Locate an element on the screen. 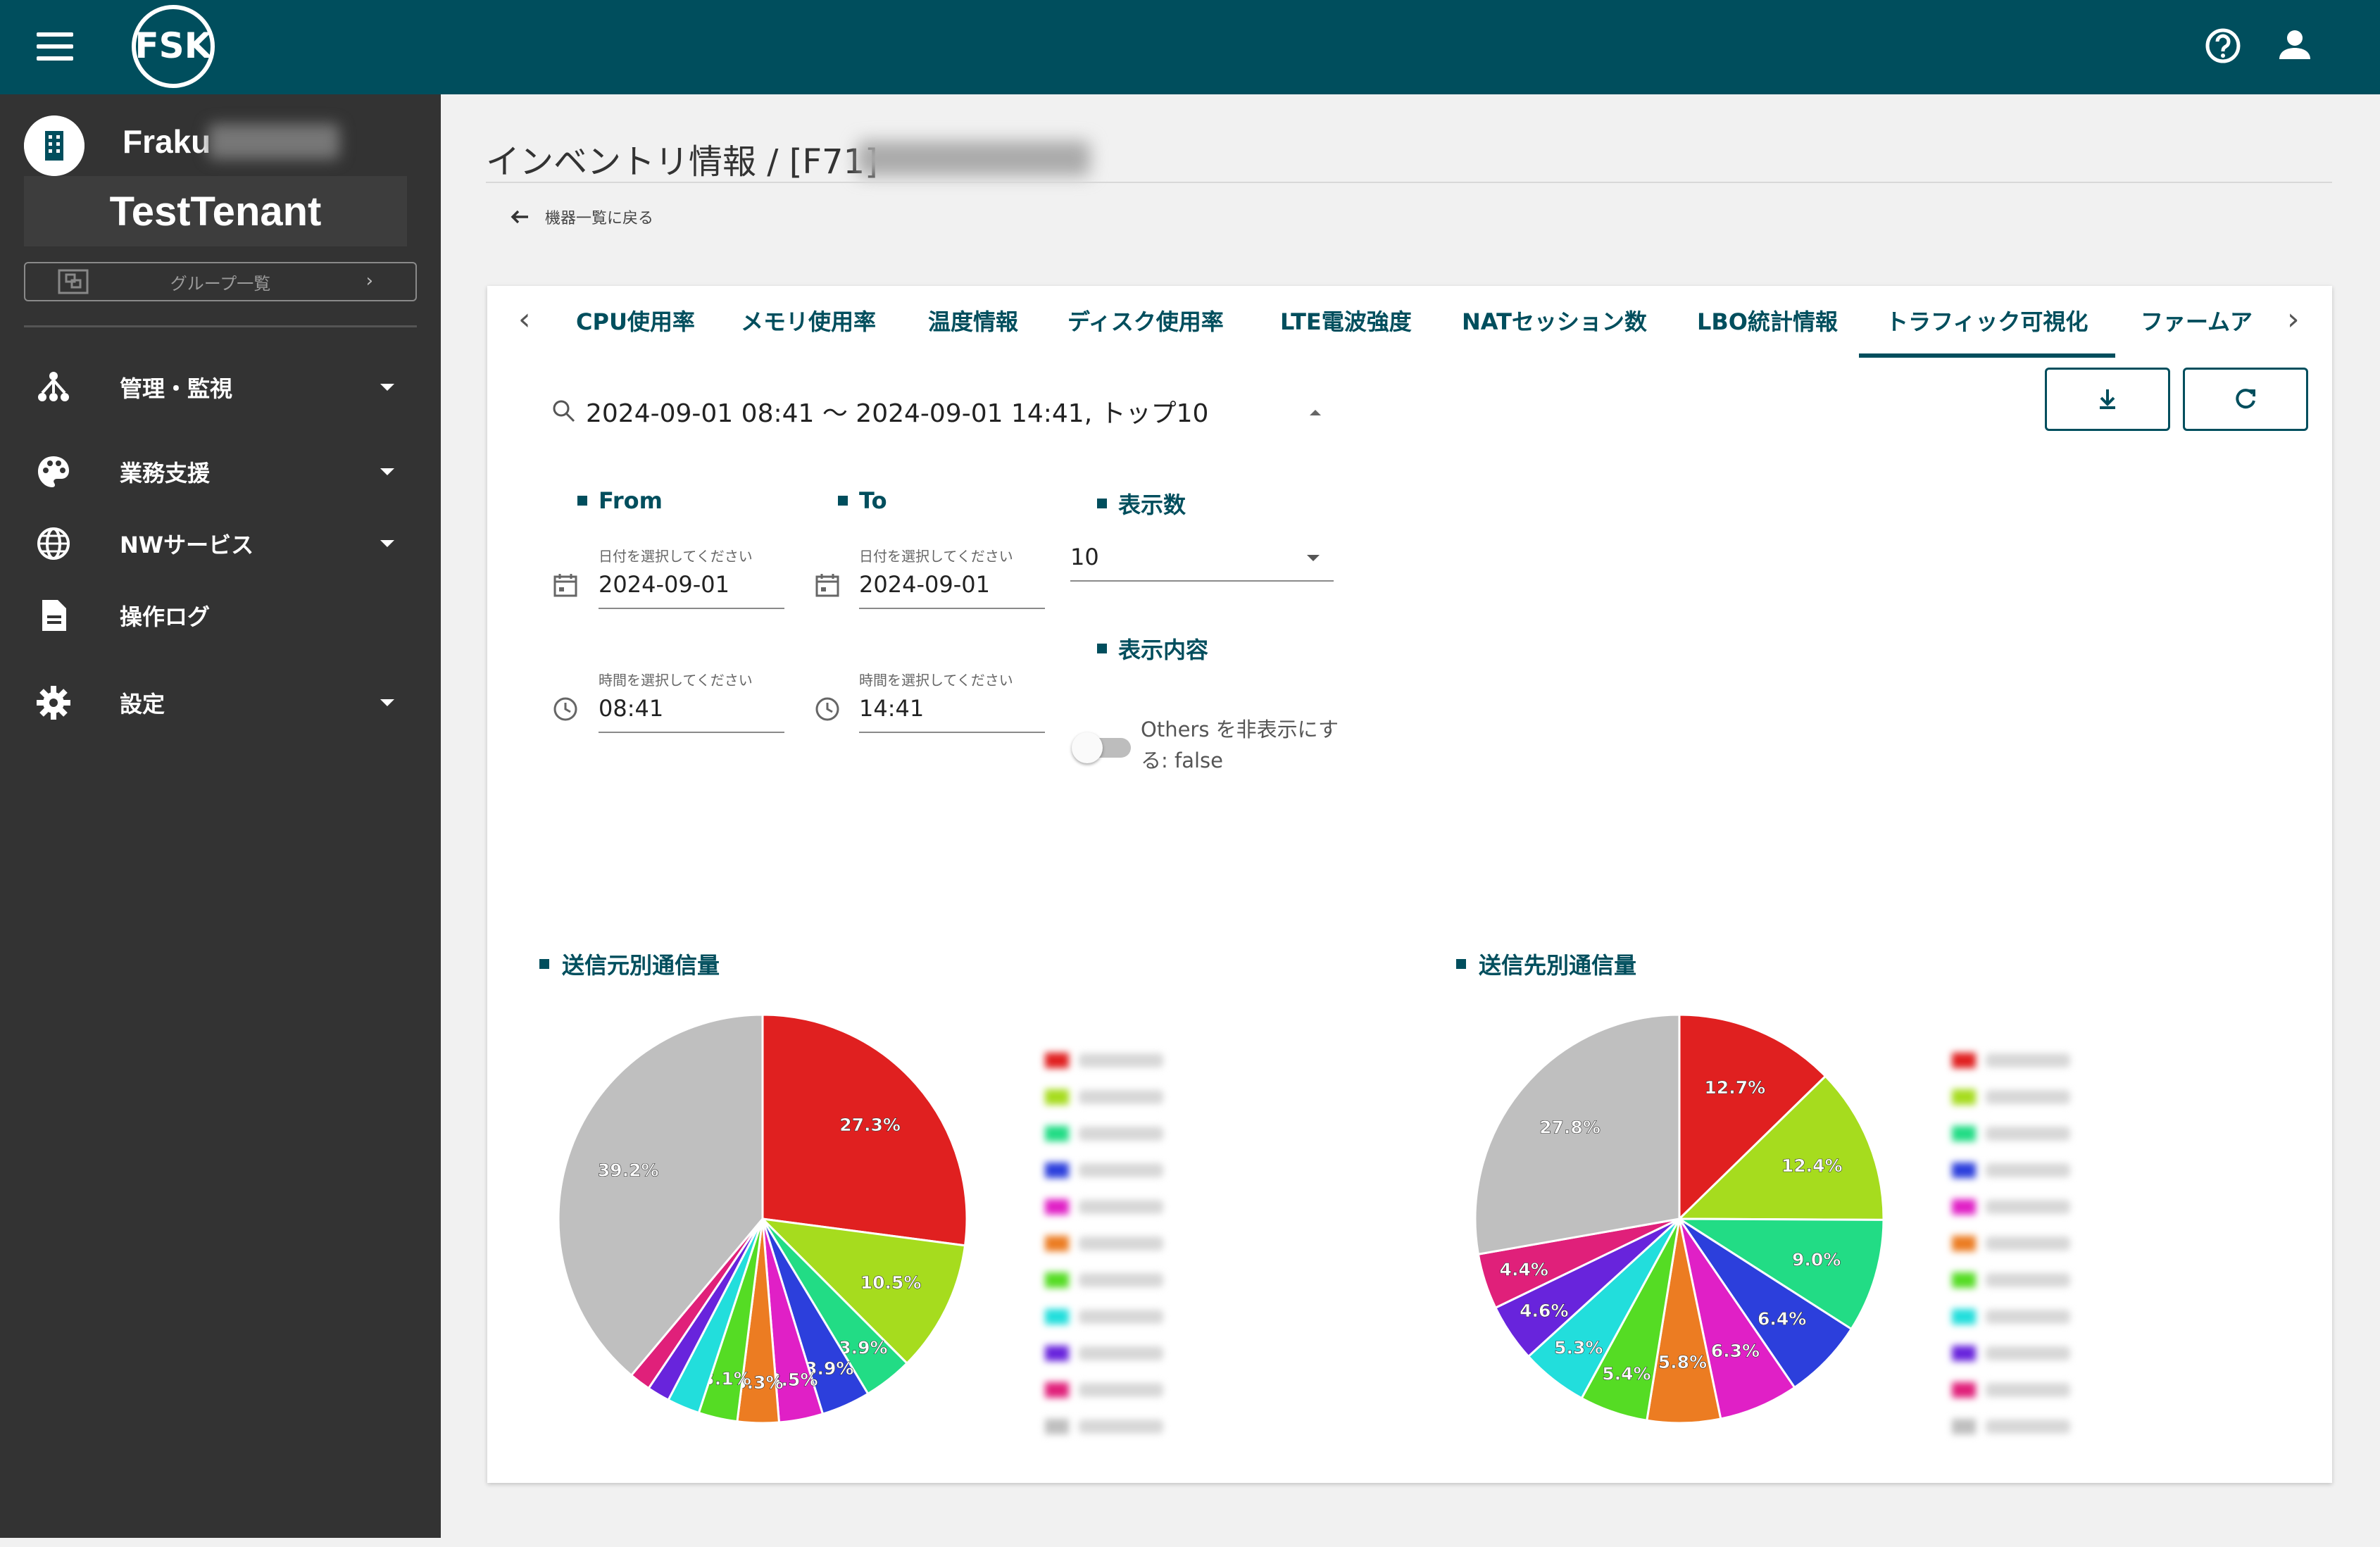 The image size is (2380, 1547). tab-disk: ディスク使用率 is located at coordinates (1145, 321).